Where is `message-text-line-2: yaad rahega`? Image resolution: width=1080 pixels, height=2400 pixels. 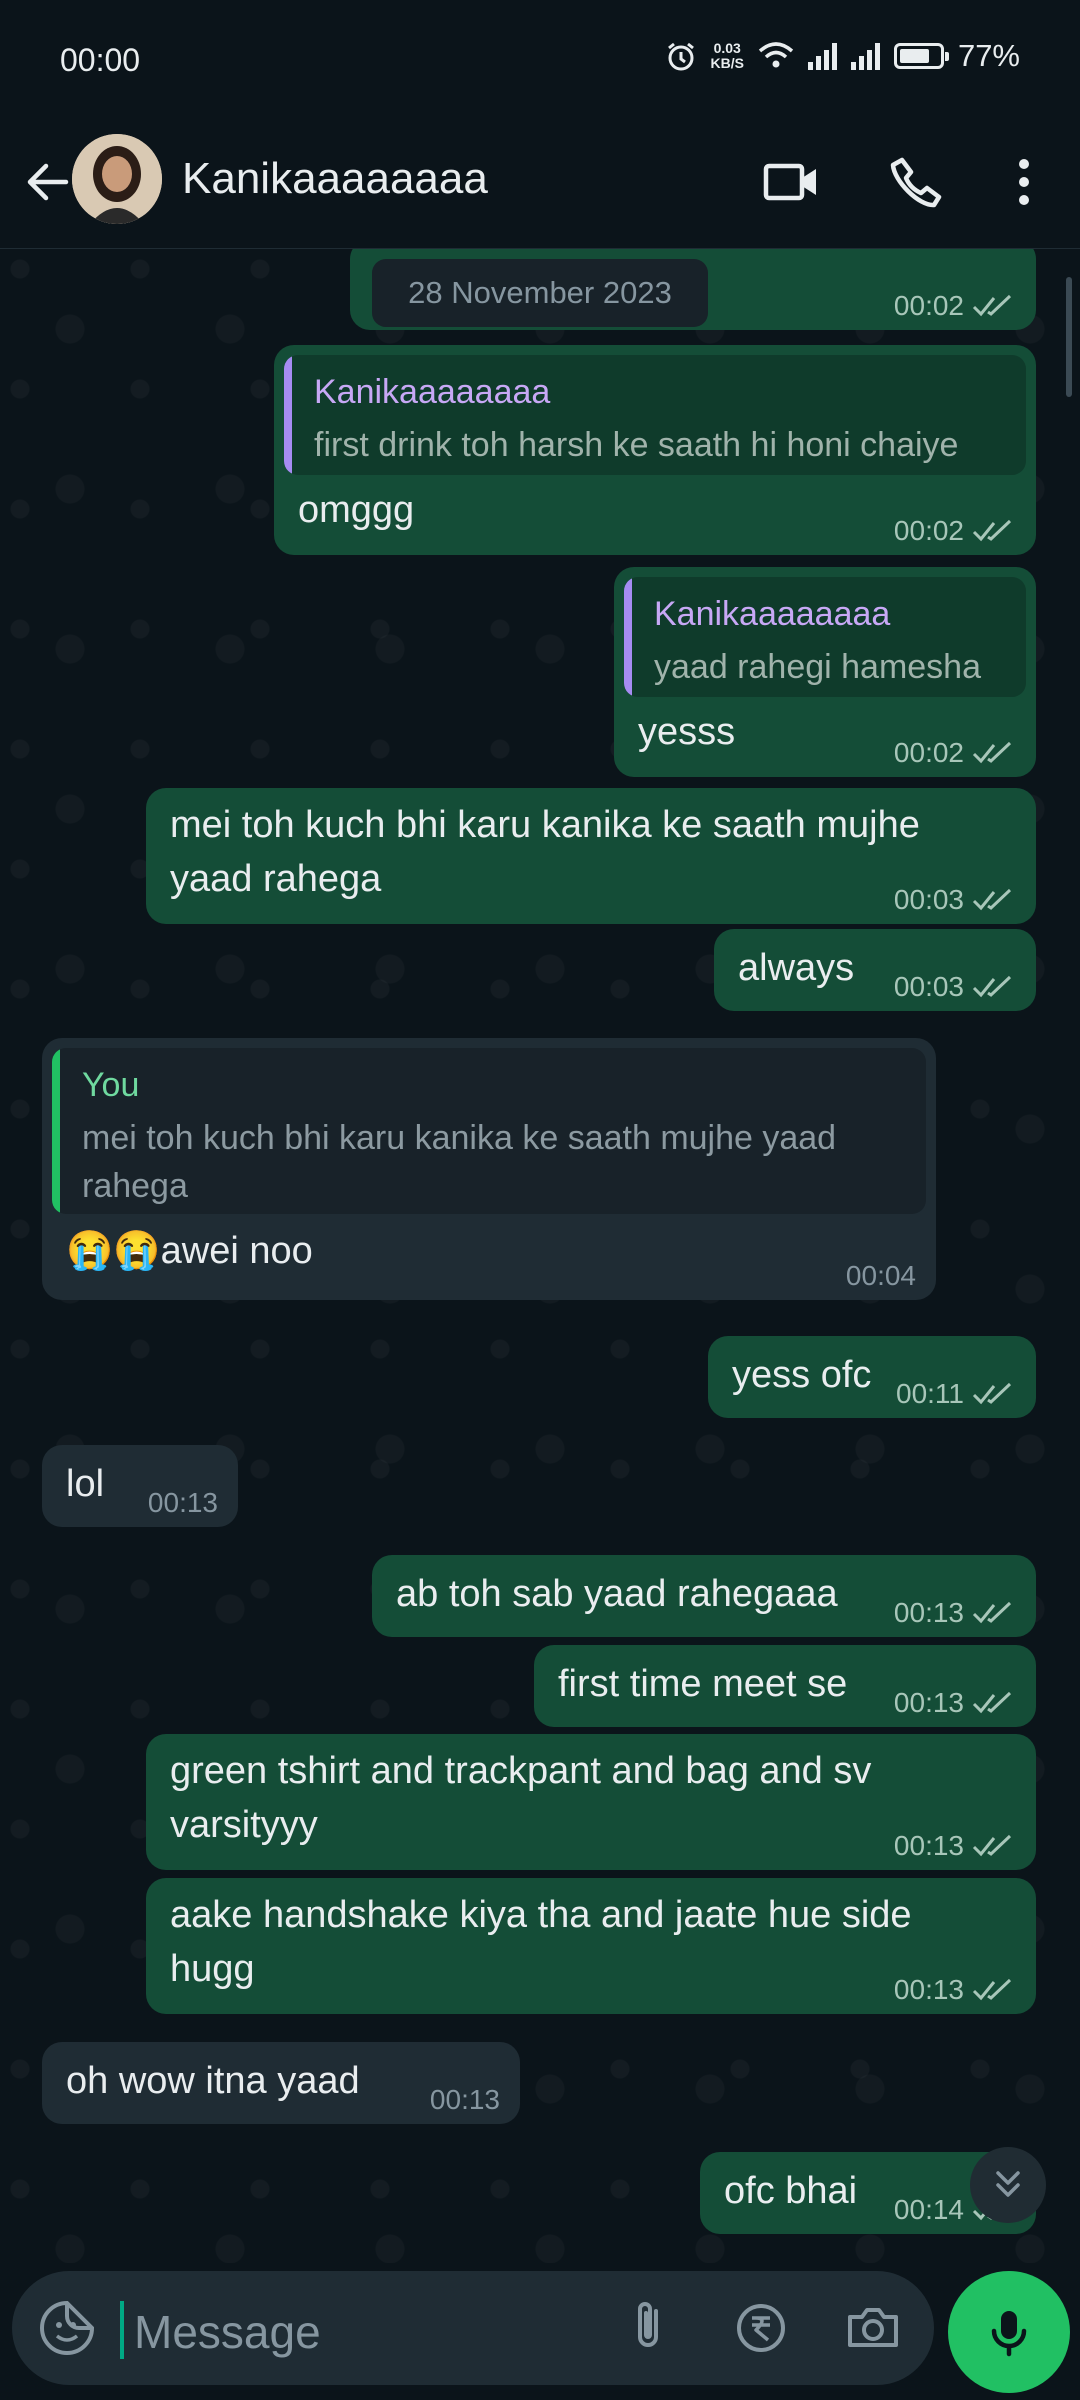
message-text-line-2: yaad rahega is located at coordinates (276, 879).